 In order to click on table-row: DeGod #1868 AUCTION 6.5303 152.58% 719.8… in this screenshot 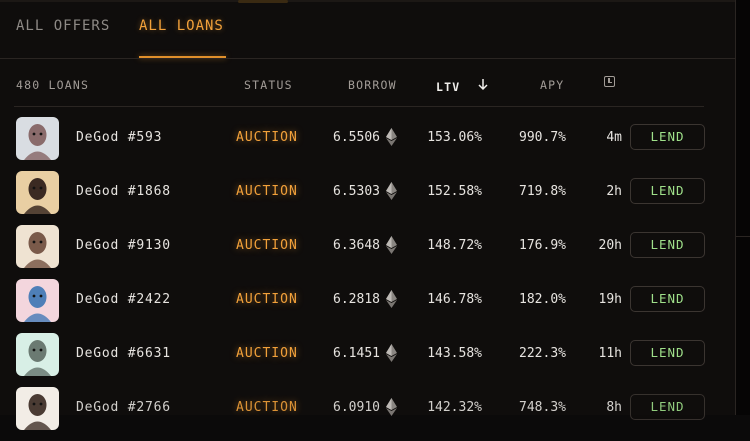, I will do `click(367, 198)`.